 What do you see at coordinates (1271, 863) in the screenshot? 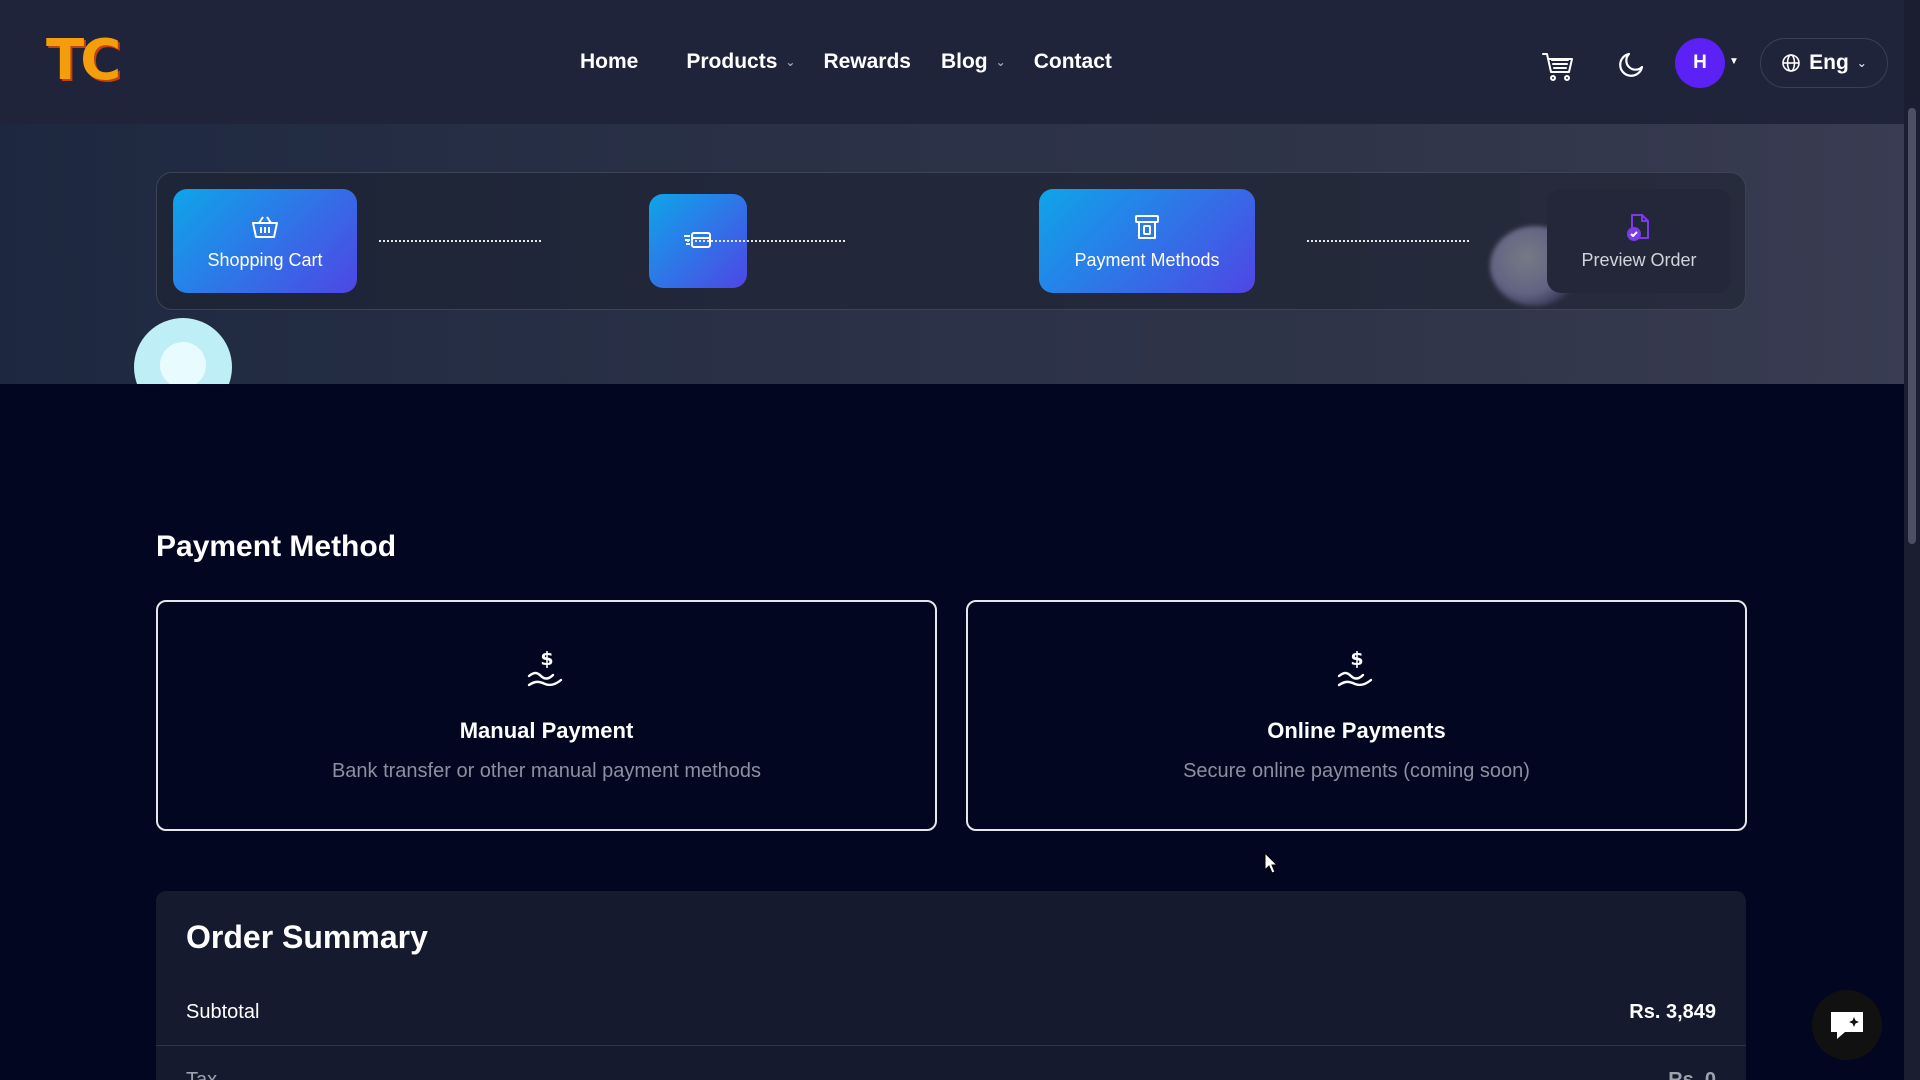
I see `mouse-cursor-icon` at bounding box center [1271, 863].